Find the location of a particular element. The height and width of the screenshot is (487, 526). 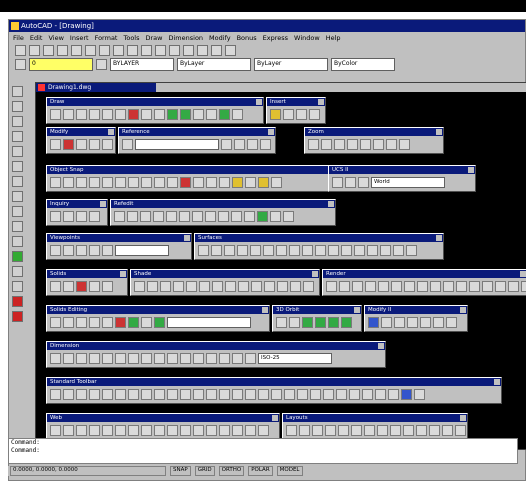

circle-icon is located at coordinates (133, 114).